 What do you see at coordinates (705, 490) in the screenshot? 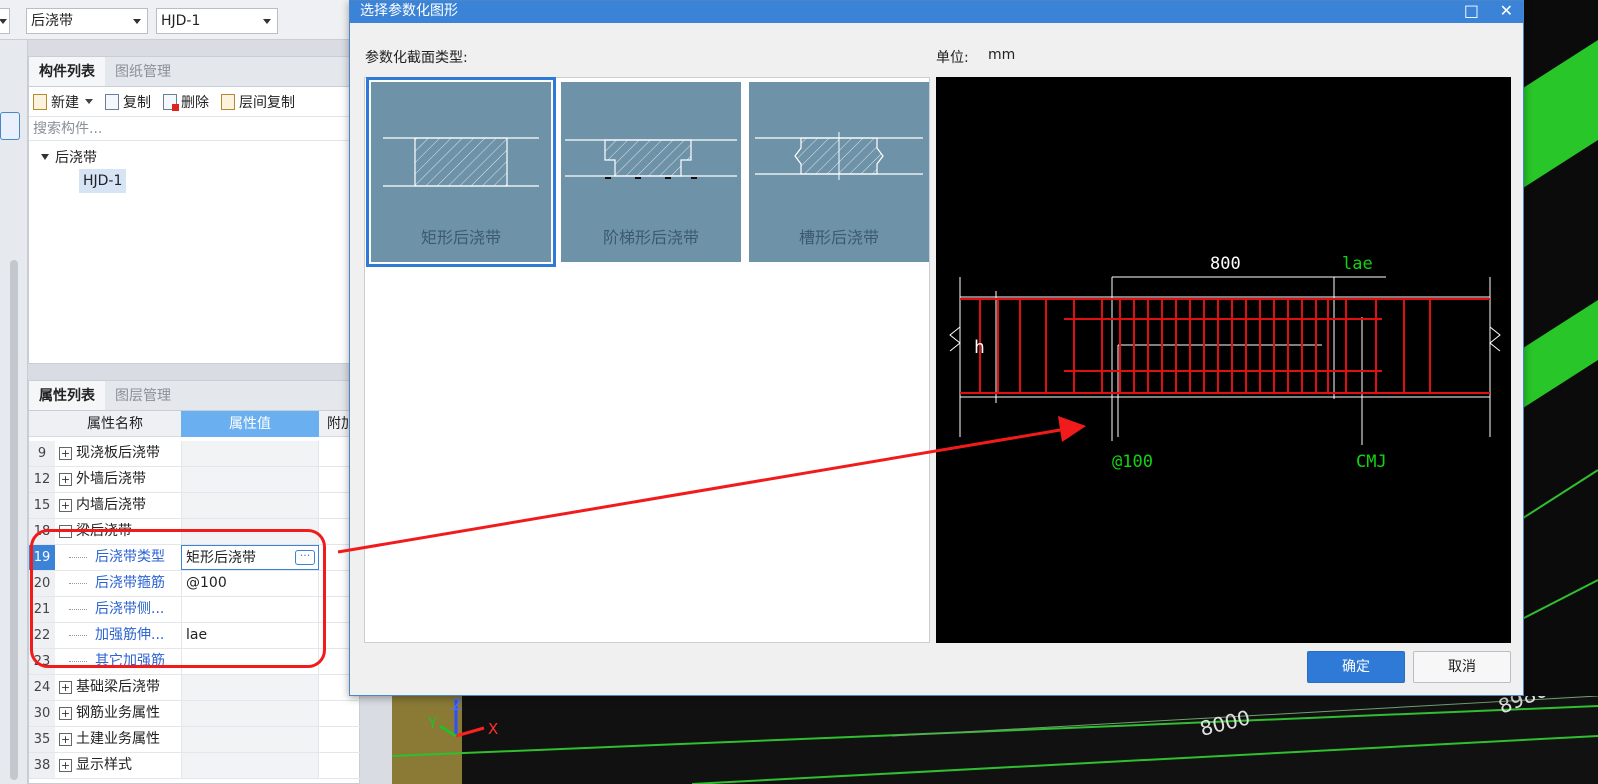
I see `annotation-arrow` at bounding box center [705, 490].